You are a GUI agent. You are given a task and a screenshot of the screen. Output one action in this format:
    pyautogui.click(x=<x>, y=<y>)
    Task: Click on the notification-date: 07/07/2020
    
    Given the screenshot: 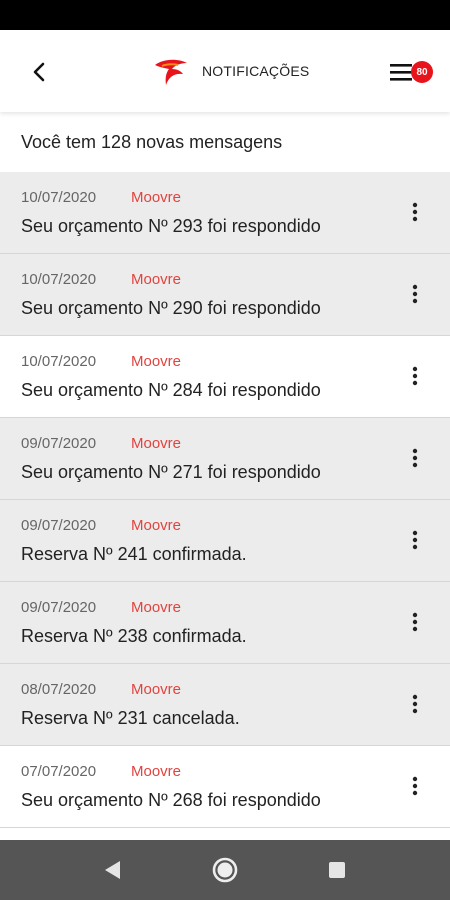 What is the action you would take?
    pyautogui.click(x=59, y=771)
    